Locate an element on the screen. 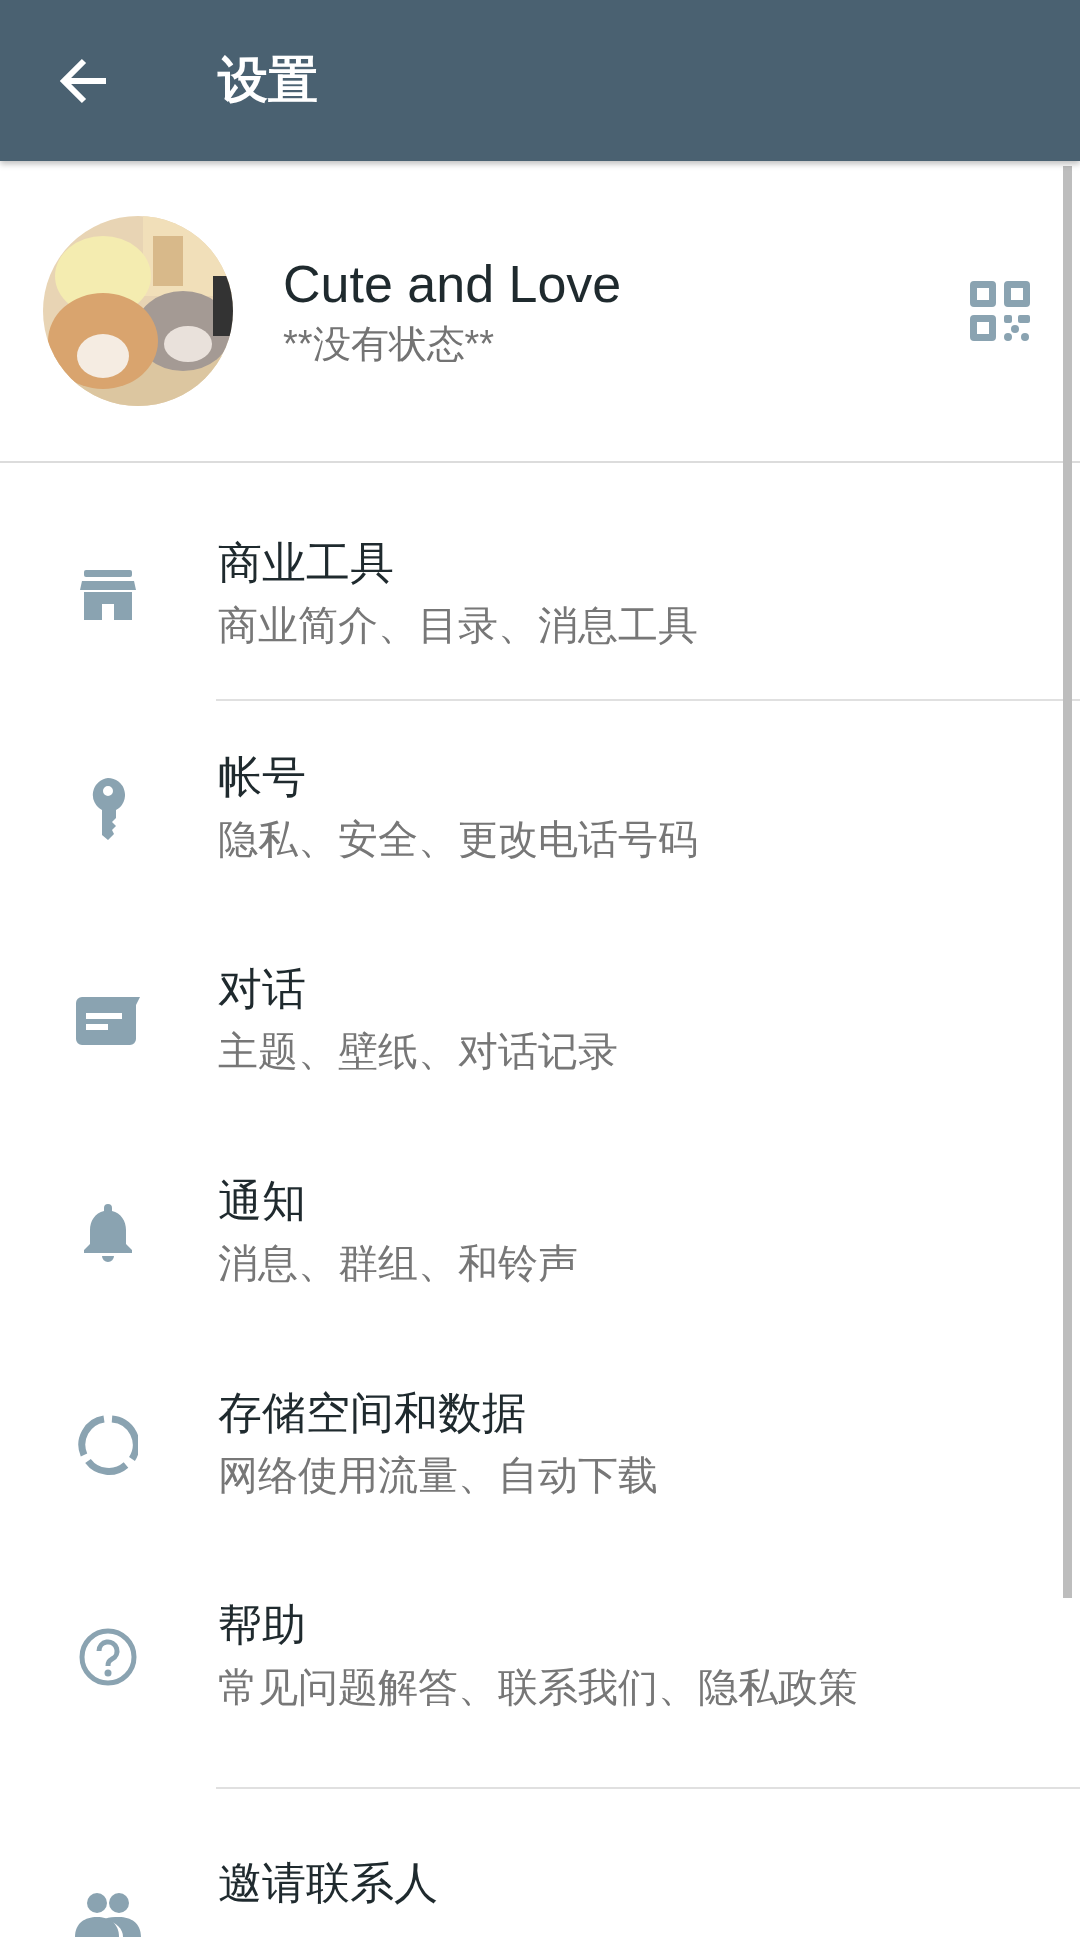 The image size is (1080, 1943). settings-item: 邀请联系人 is located at coordinates (540, 1878).